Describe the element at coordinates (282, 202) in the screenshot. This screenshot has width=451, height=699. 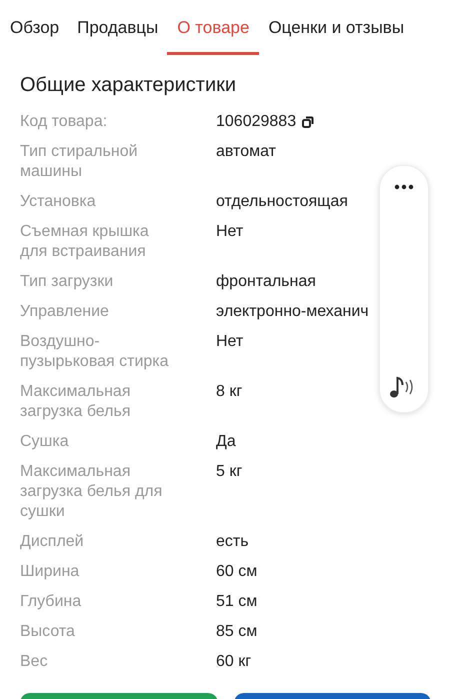
I see `spec-value: отдельностоящая` at that location.